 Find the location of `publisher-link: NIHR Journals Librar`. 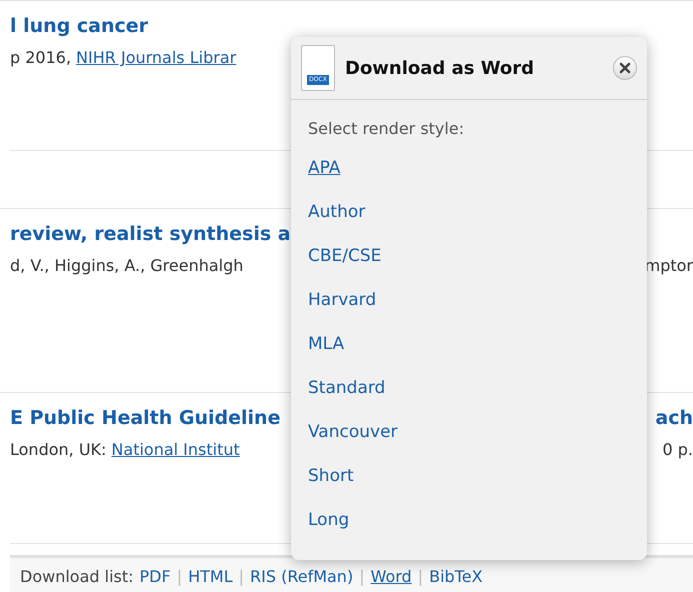

publisher-link: NIHR Journals Librar is located at coordinates (156, 58).